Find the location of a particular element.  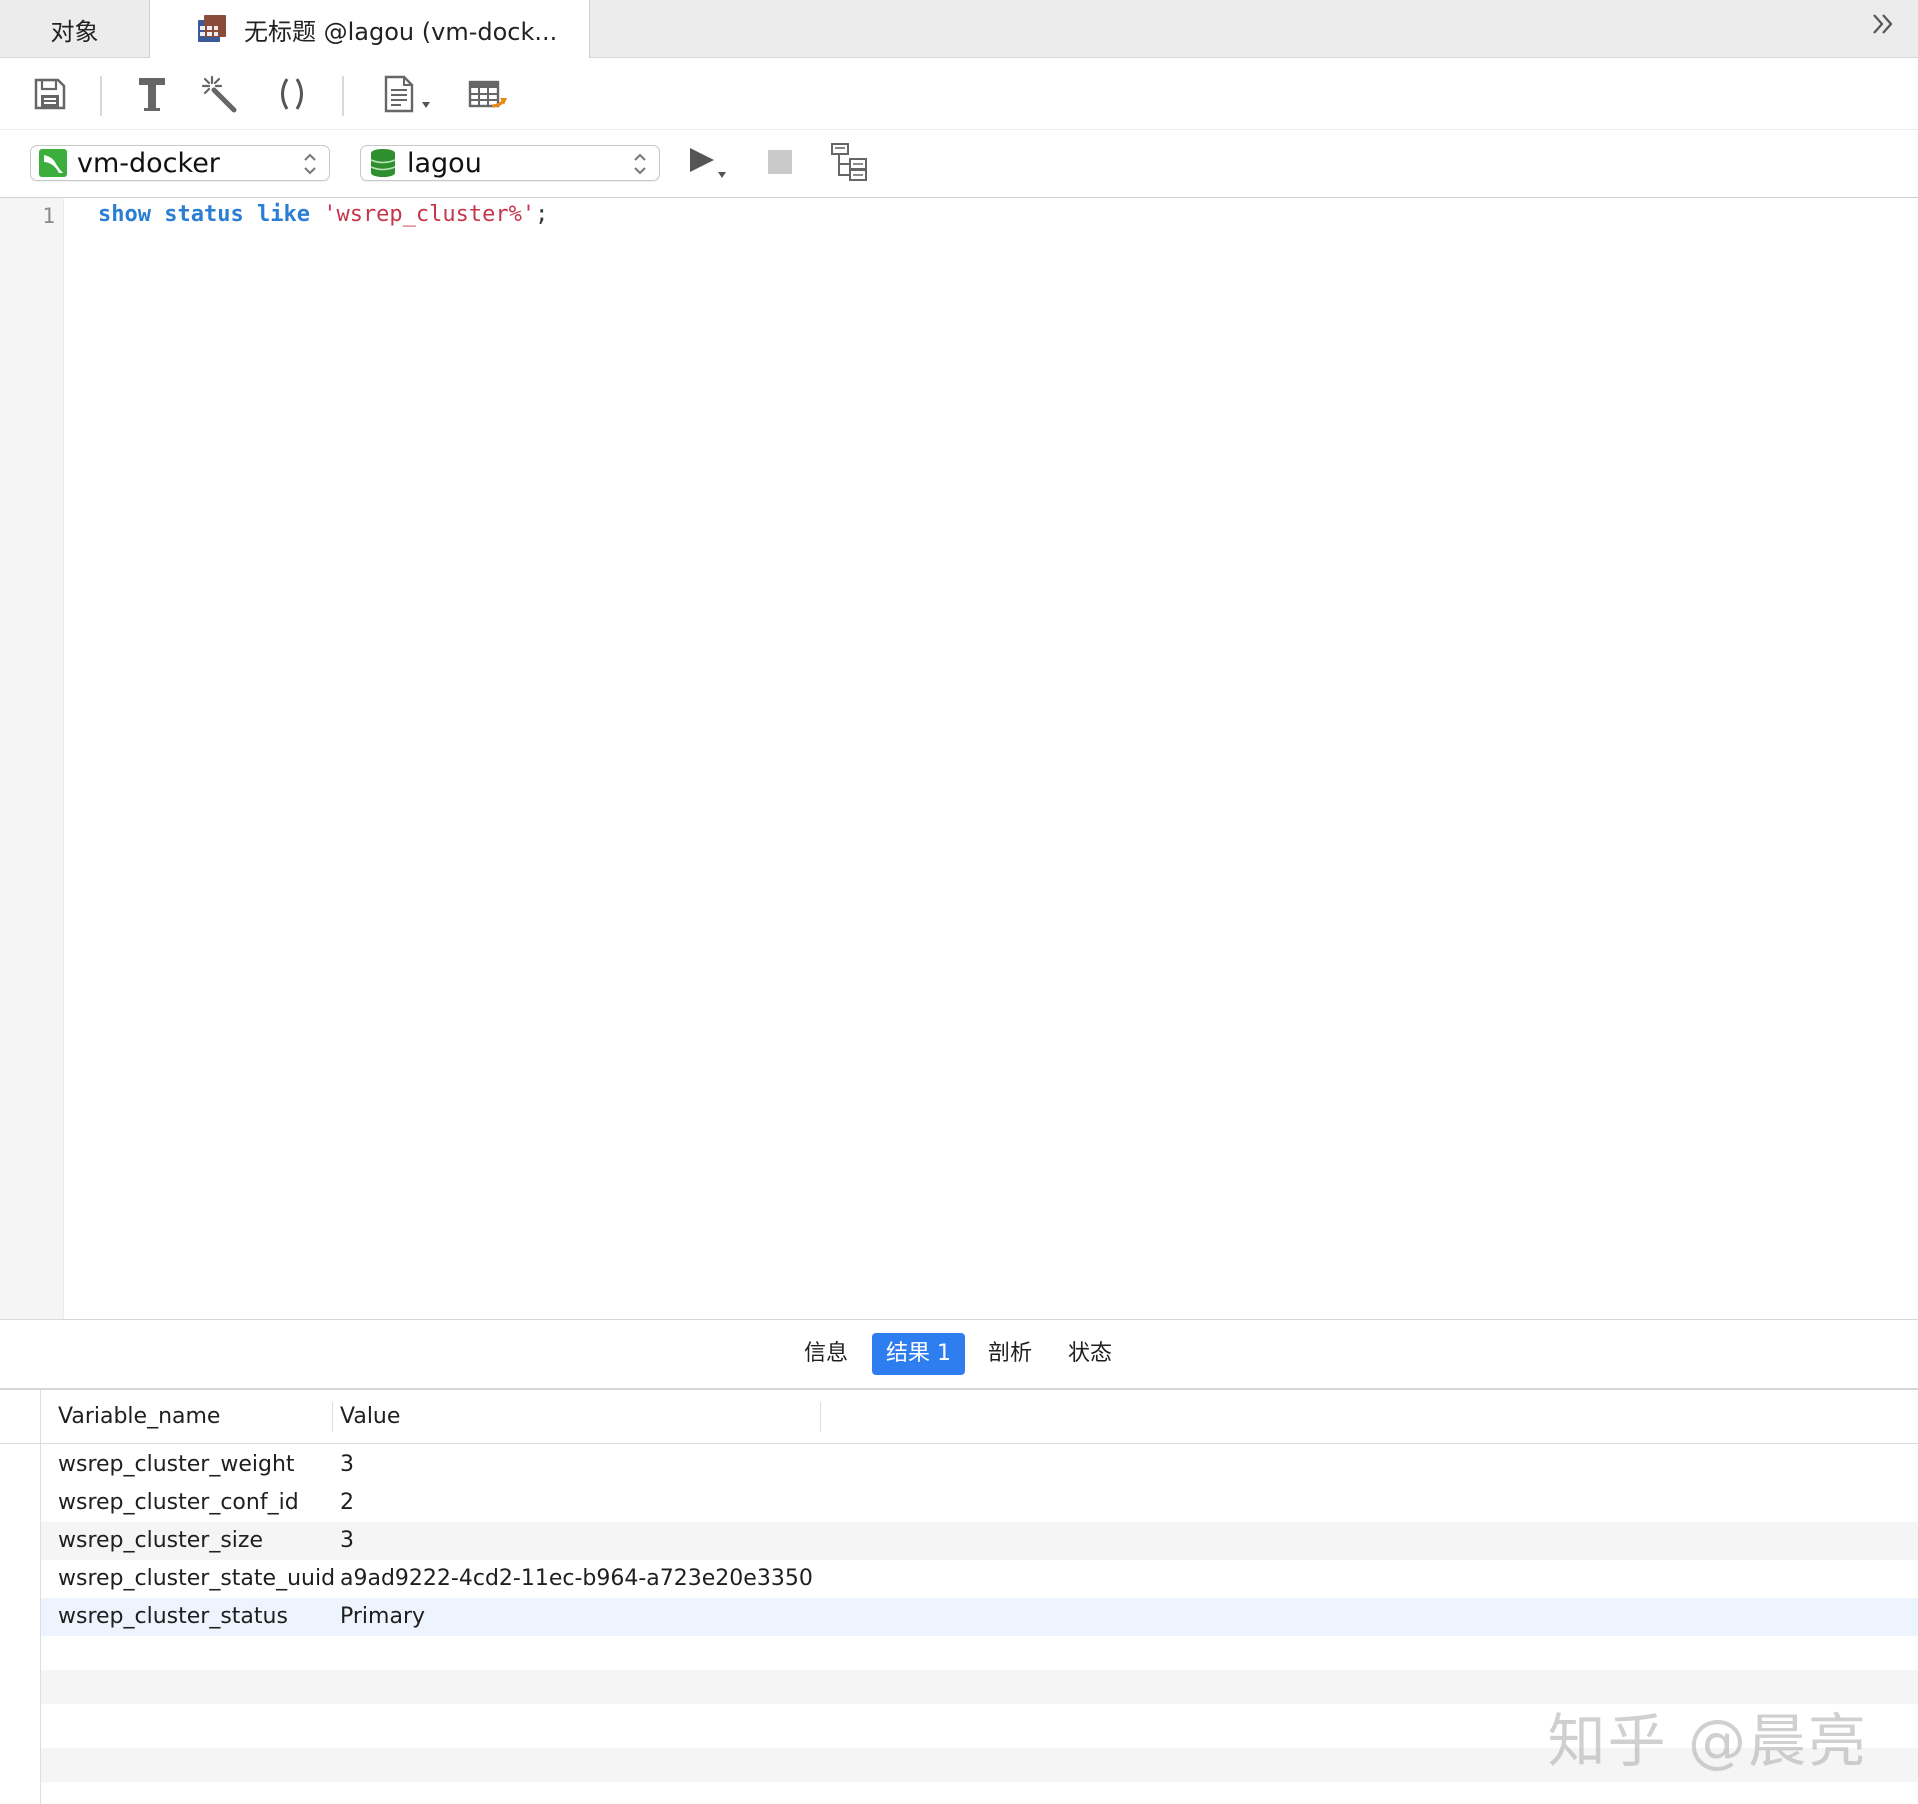

line-gutter: 1 is located at coordinates (32, 758).